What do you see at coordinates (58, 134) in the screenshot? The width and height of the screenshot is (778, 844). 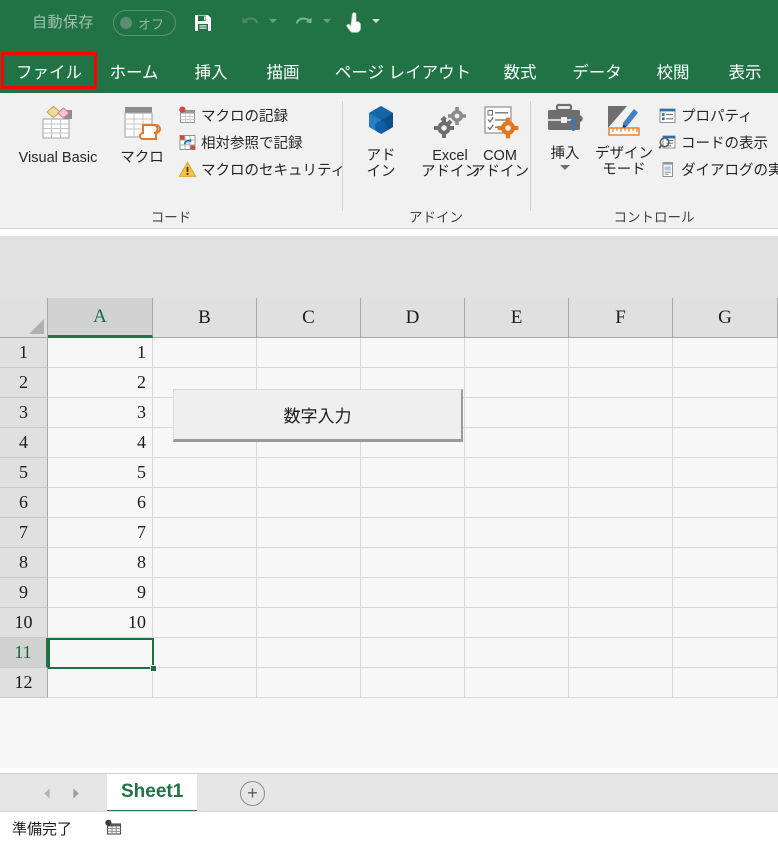 I see `visual-basic-button: Visual Basic` at bounding box center [58, 134].